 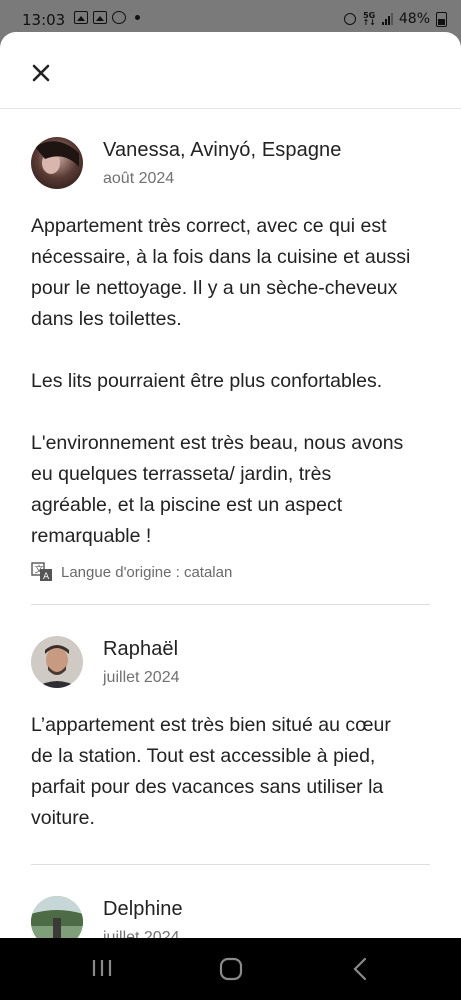 I want to click on review-header: Delphine juillet 2024, so click(x=230, y=917).